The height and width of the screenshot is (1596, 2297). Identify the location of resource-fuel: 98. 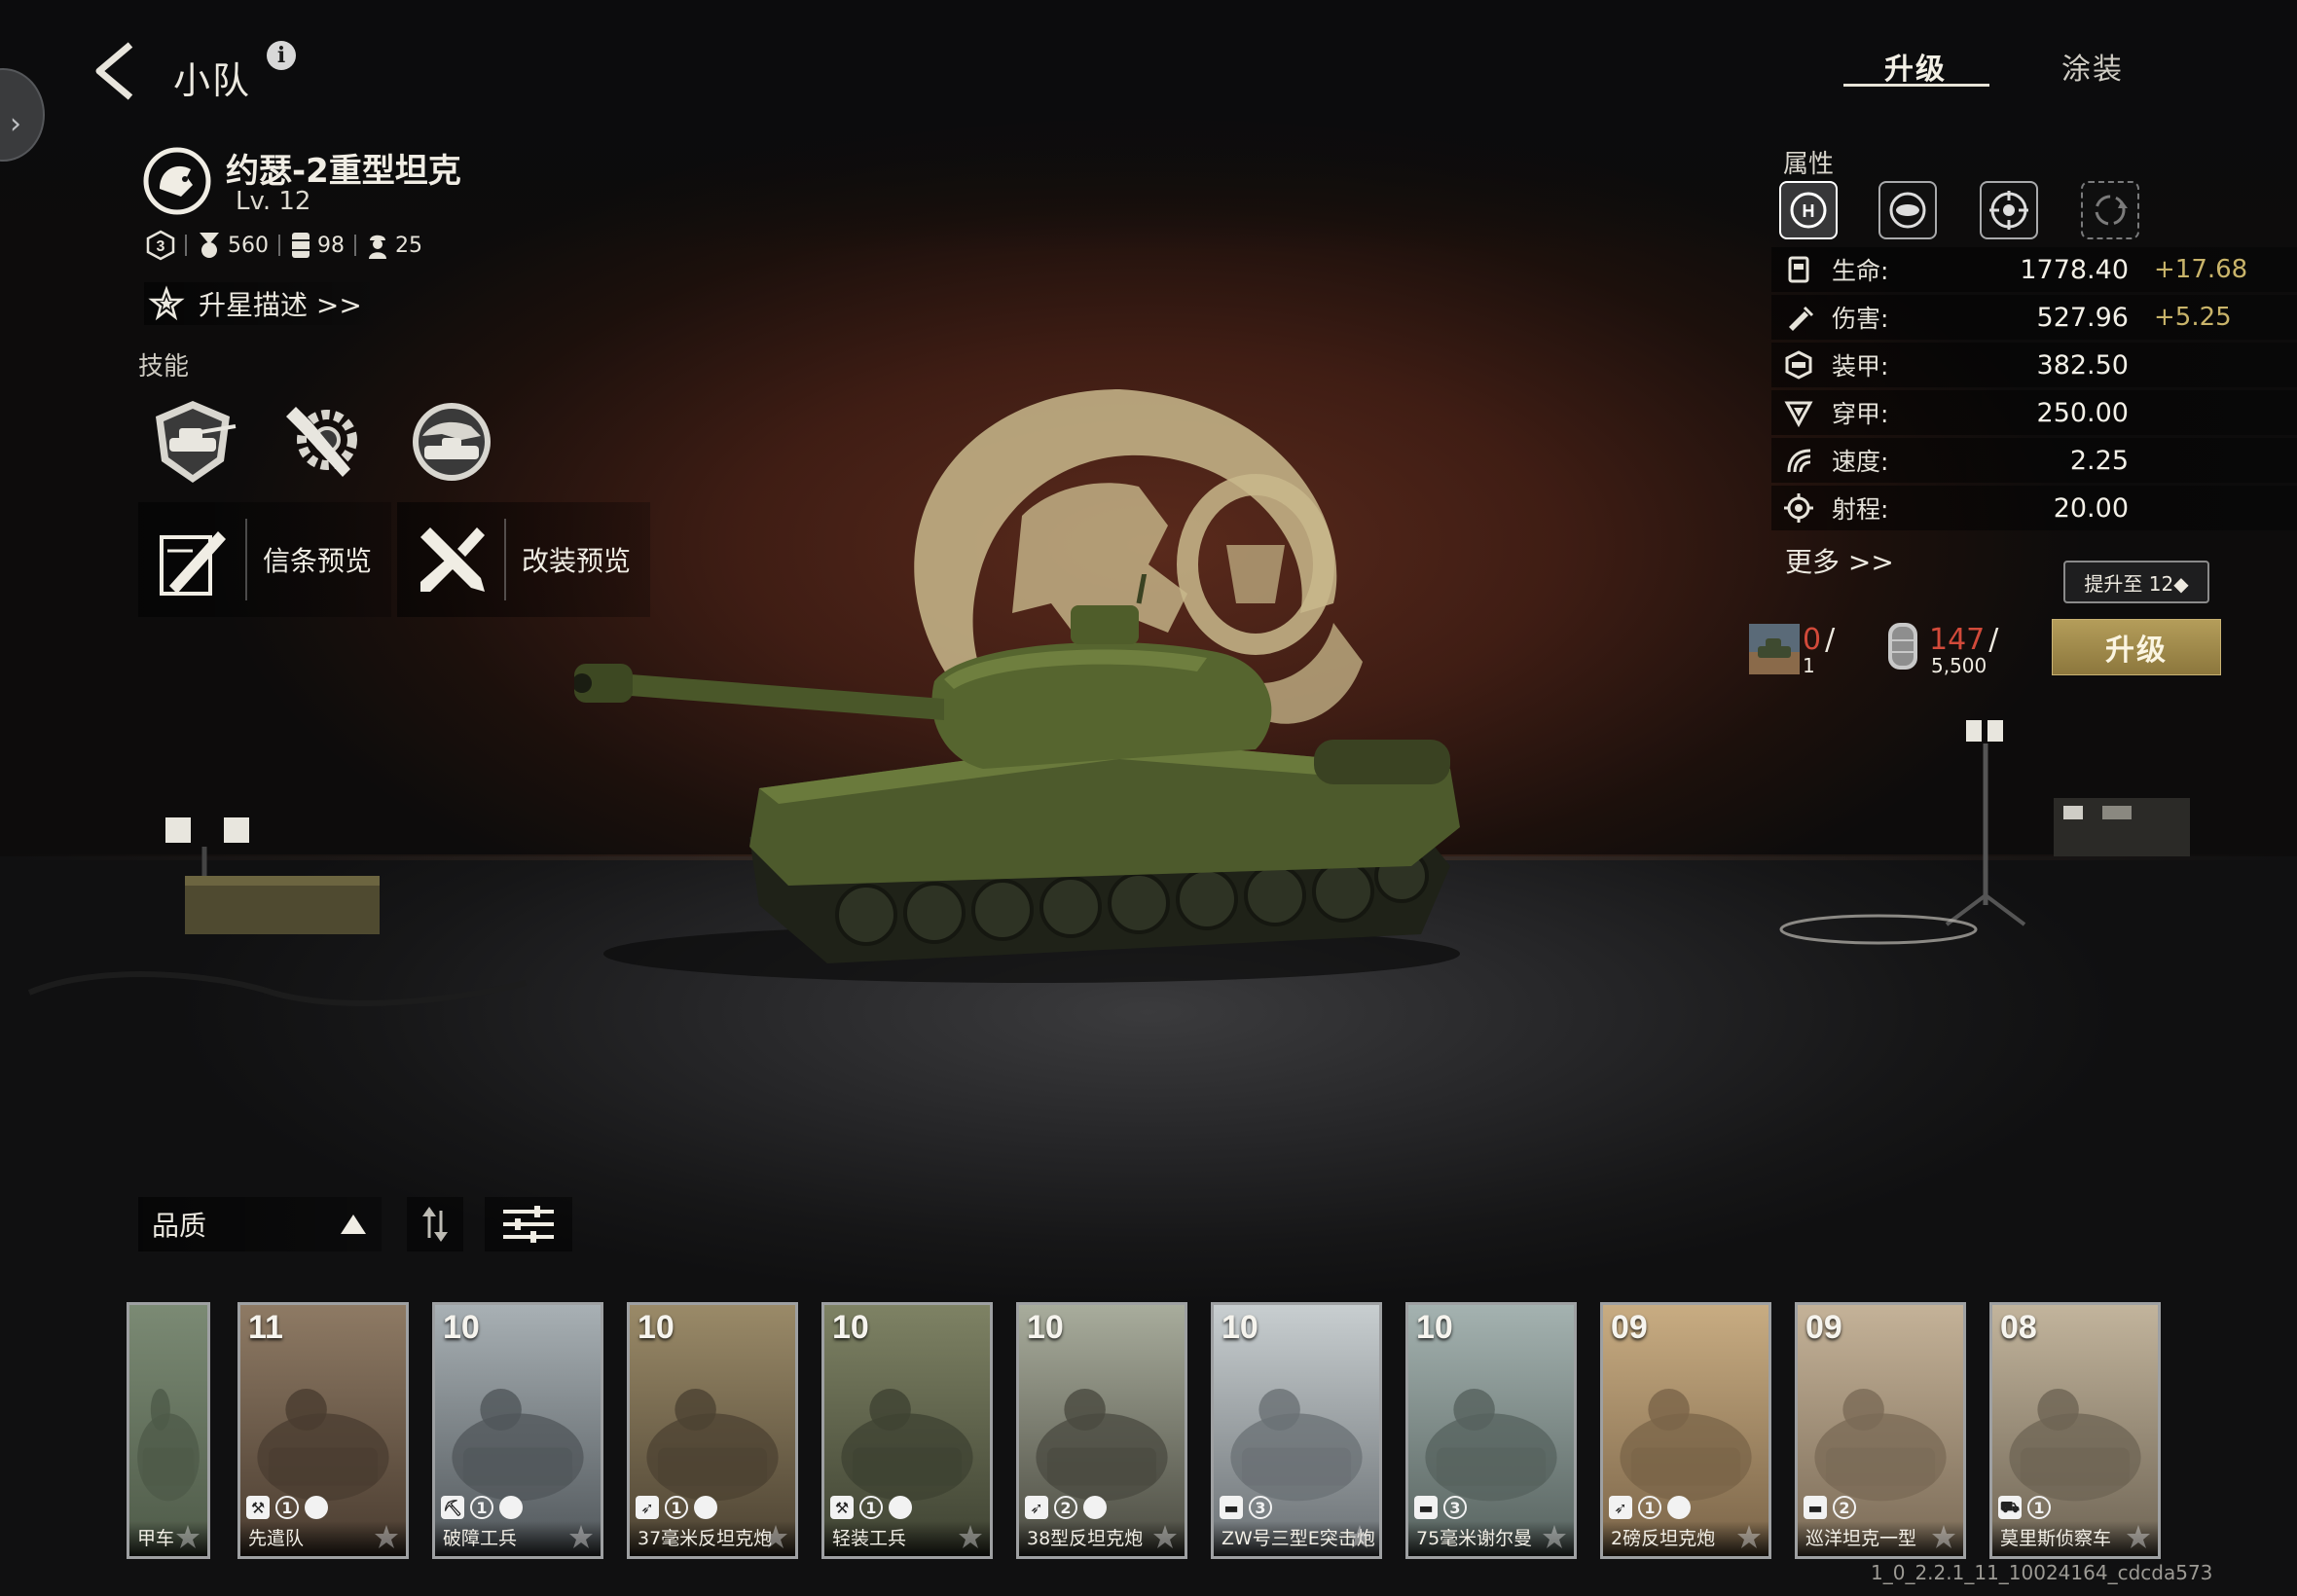
(318, 245).